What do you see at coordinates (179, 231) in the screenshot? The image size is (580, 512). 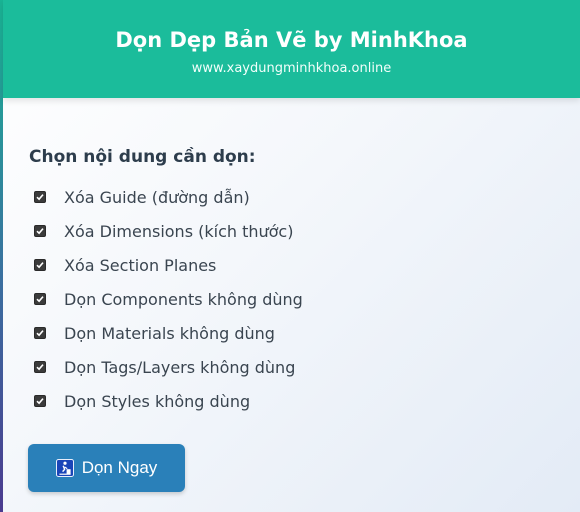 I see `option-label: Xóa Dimensions (kích thước)` at bounding box center [179, 231].